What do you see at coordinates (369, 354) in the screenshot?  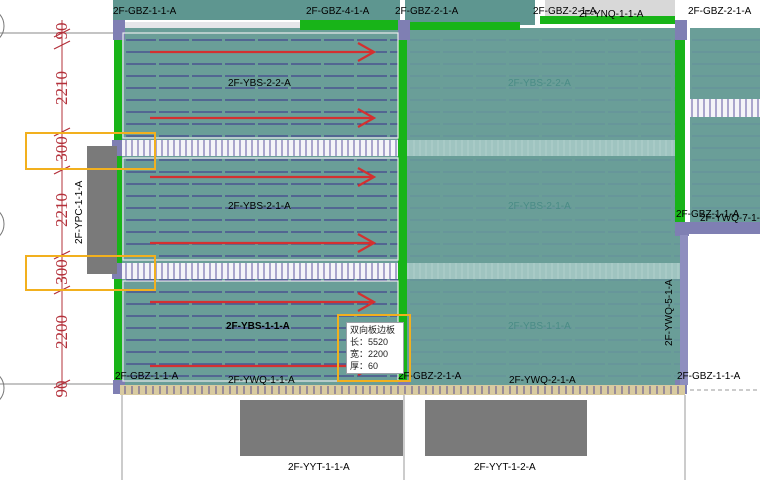 I see `tooltip-width: 宽：2200` at bounding box center [369, 354].